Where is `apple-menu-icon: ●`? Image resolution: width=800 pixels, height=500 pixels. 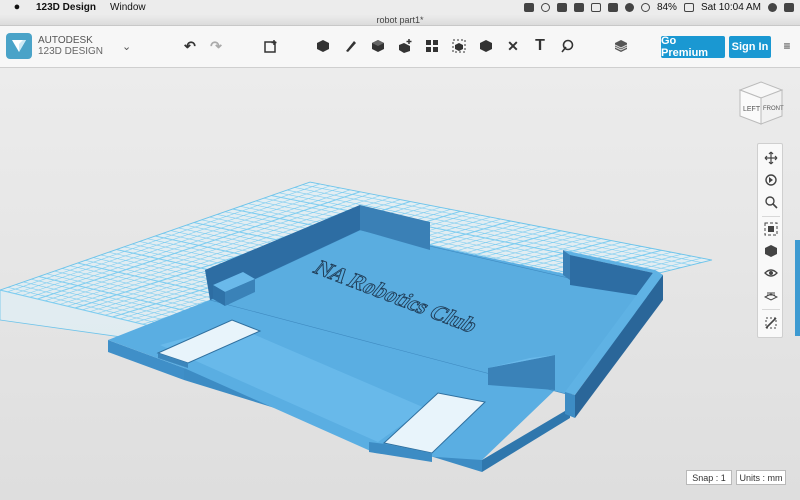 apple-menu-icon: ● is located at coordinates (17, 7).